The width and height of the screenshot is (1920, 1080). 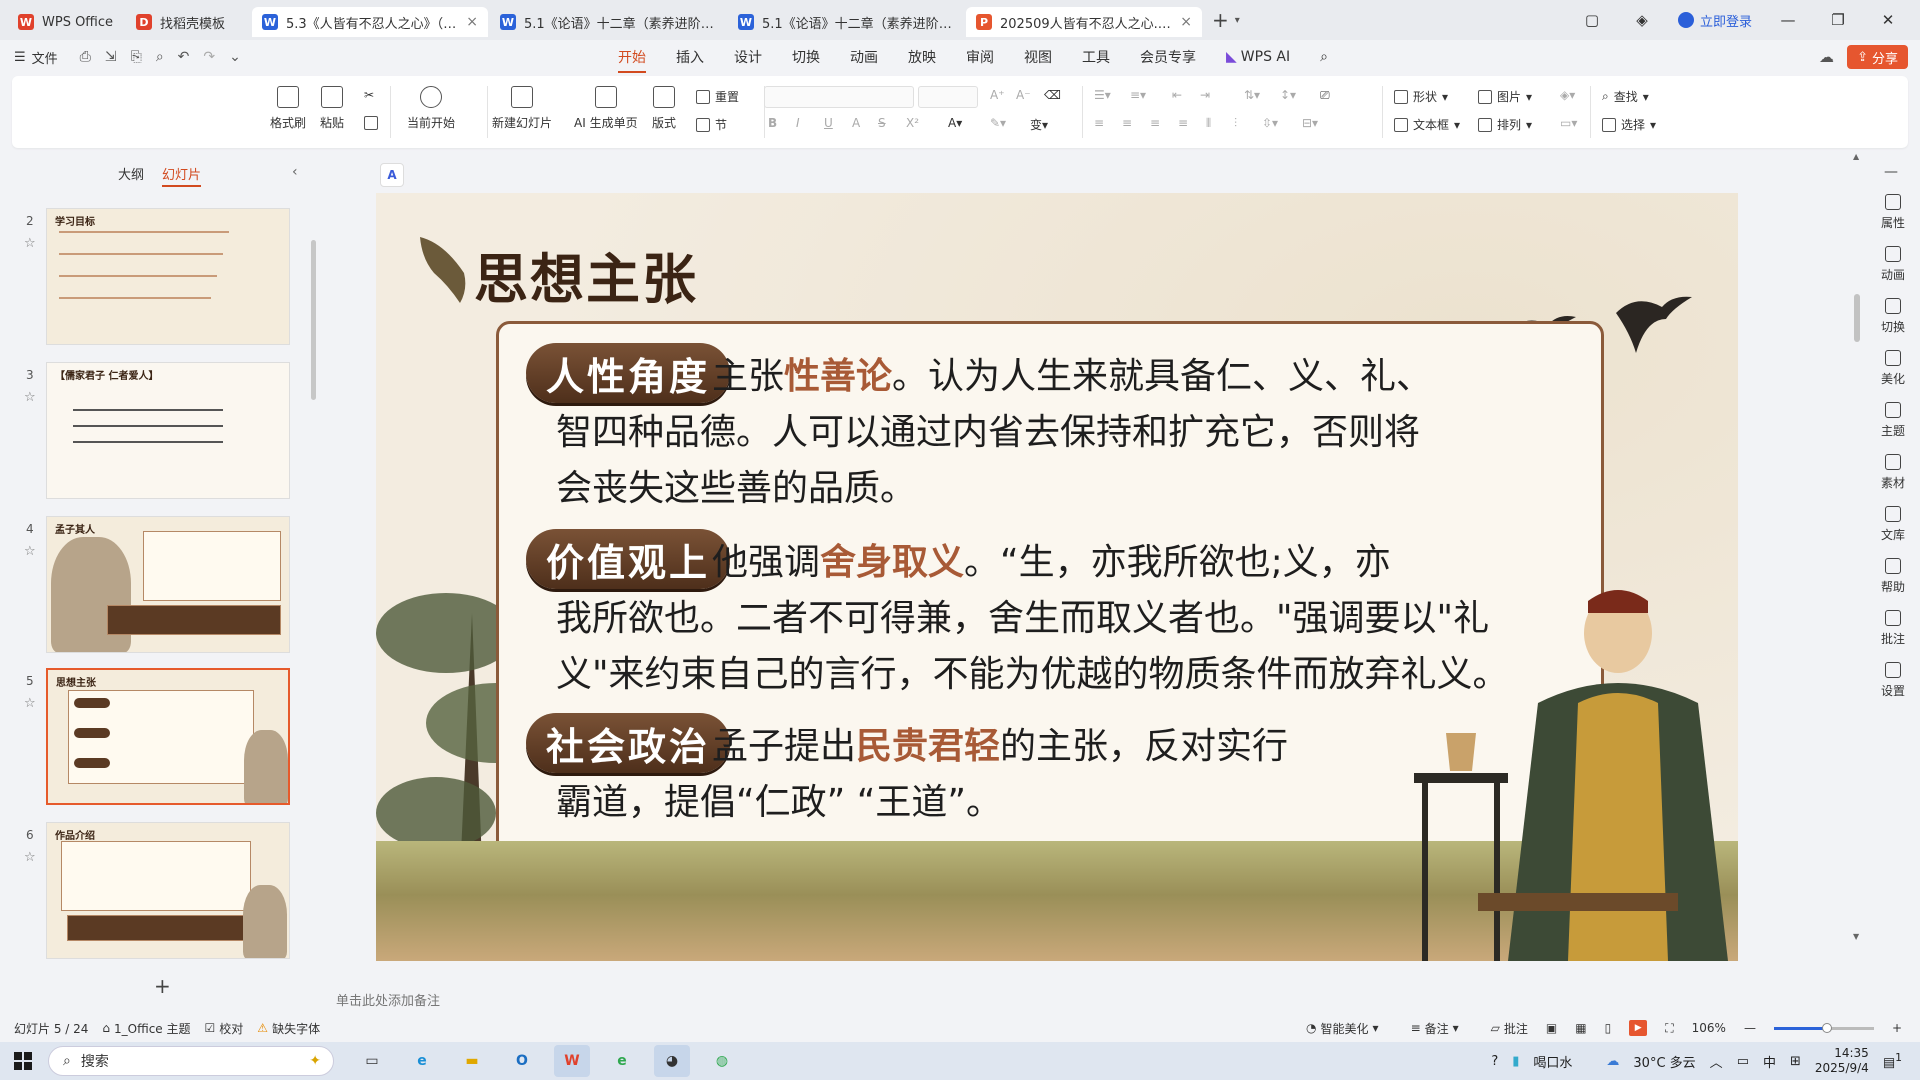 I want to click on tab-0: W WPS Office, so click(x=66, y=22).